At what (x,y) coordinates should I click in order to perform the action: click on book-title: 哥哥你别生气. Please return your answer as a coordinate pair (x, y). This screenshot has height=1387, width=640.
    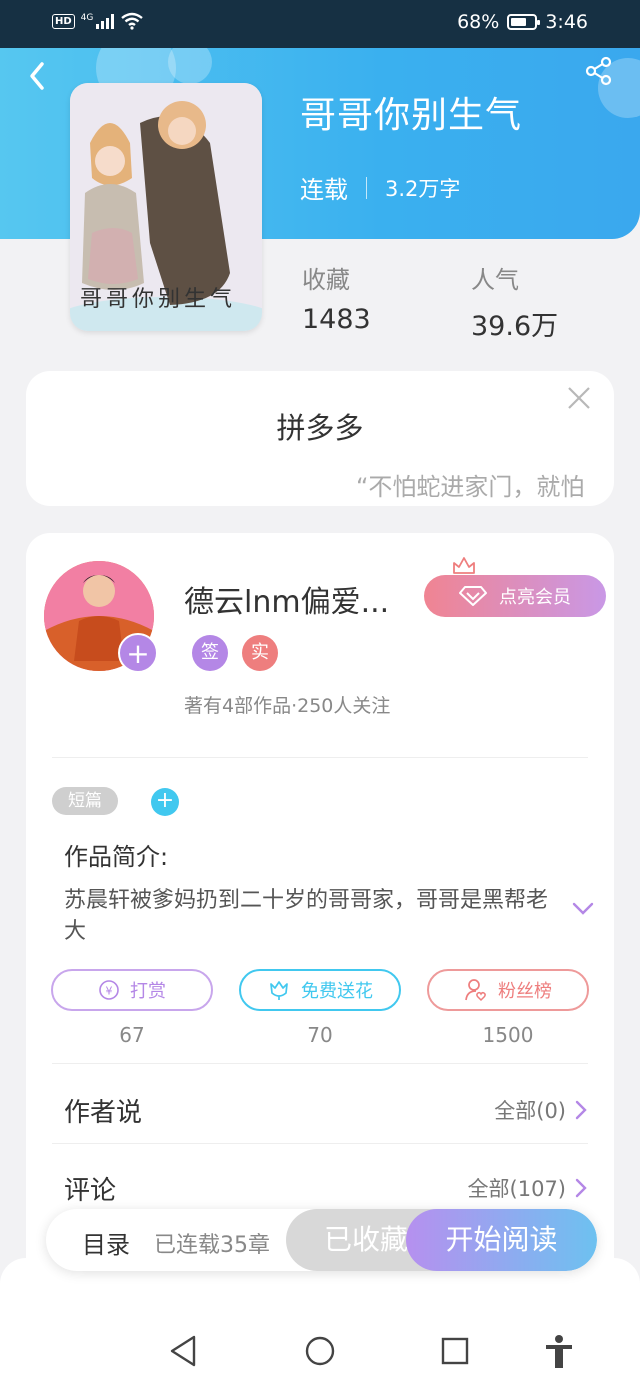
    Looking at the image, I should click on (411, 115).